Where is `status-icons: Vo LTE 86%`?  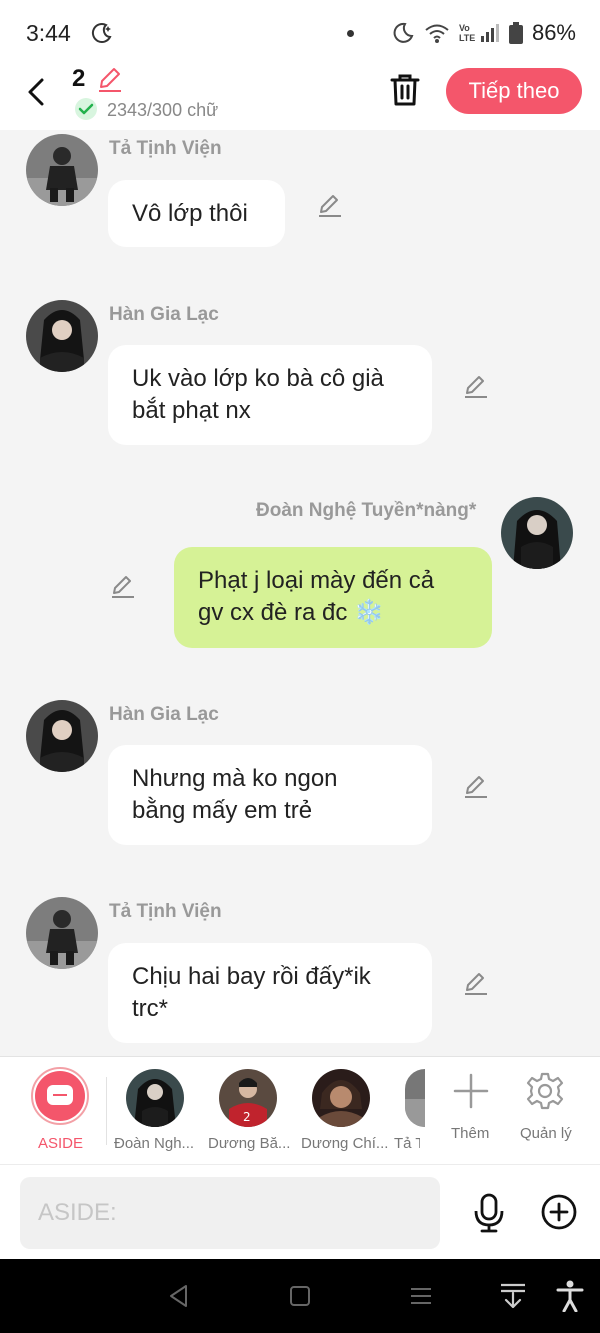
status-icons: Vo LTE 86% is located at coordinates (483, 33).